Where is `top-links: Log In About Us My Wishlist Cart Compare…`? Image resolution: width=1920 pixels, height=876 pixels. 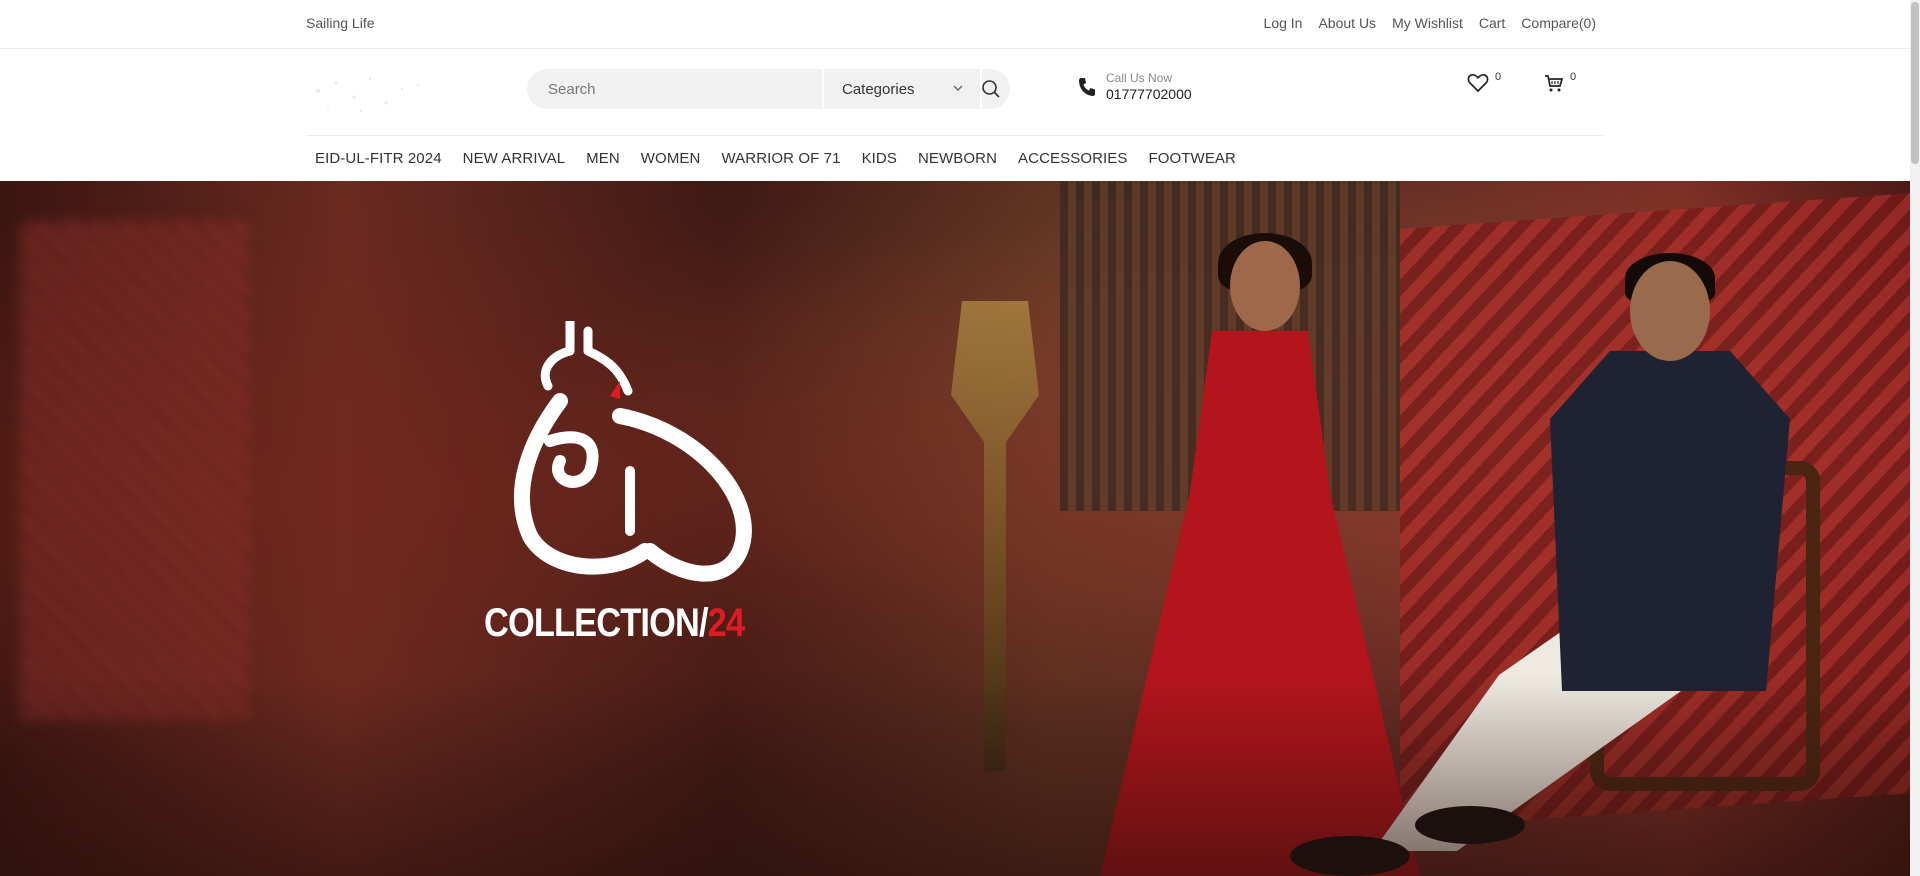
top-links: Log In About Us My Wishlist Cart Compare… is located at coordinates (1430, 23).